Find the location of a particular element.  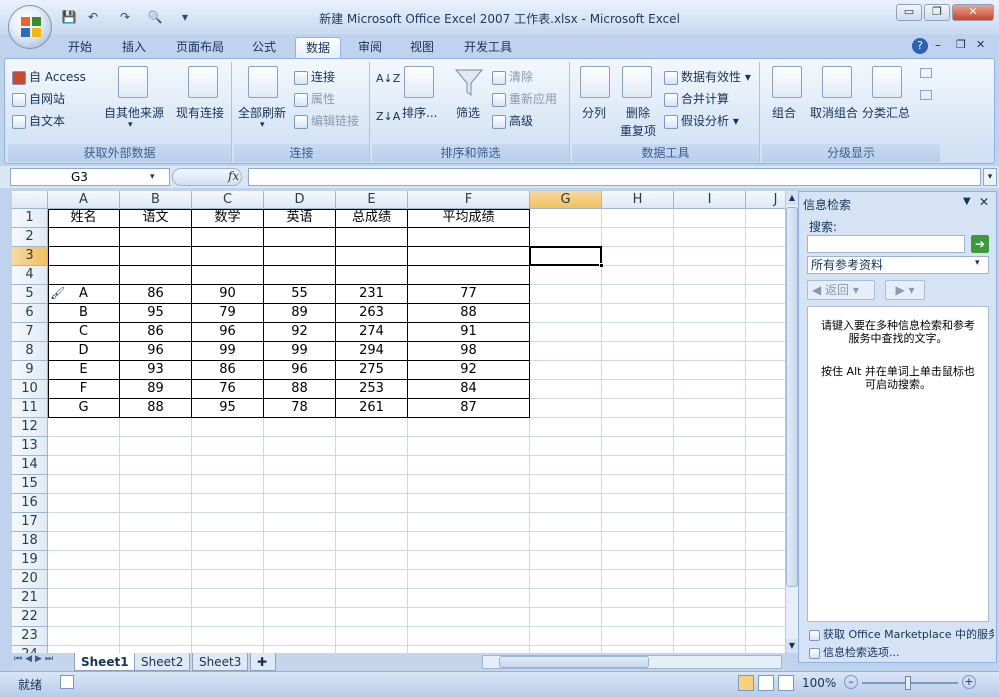

cell-f18 is located at coordinates (469, 541).